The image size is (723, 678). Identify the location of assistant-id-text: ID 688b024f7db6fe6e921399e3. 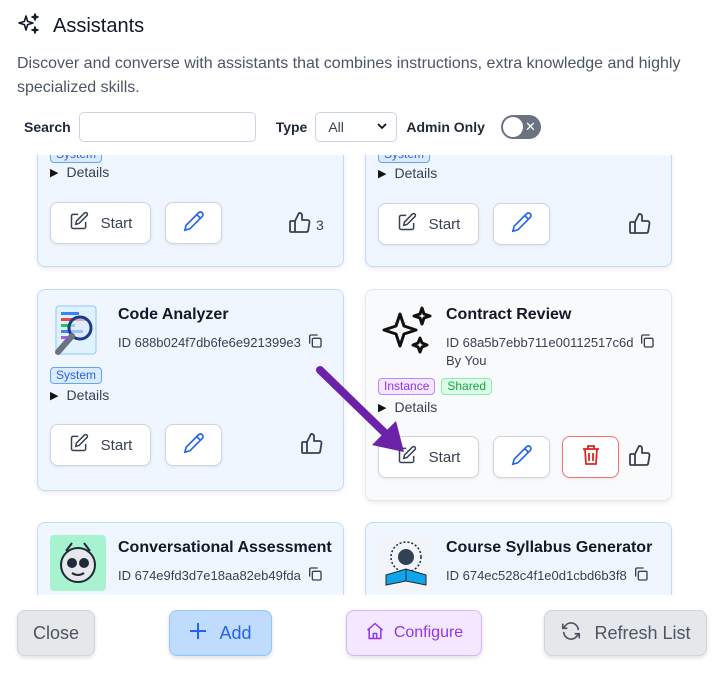
(209, 342).